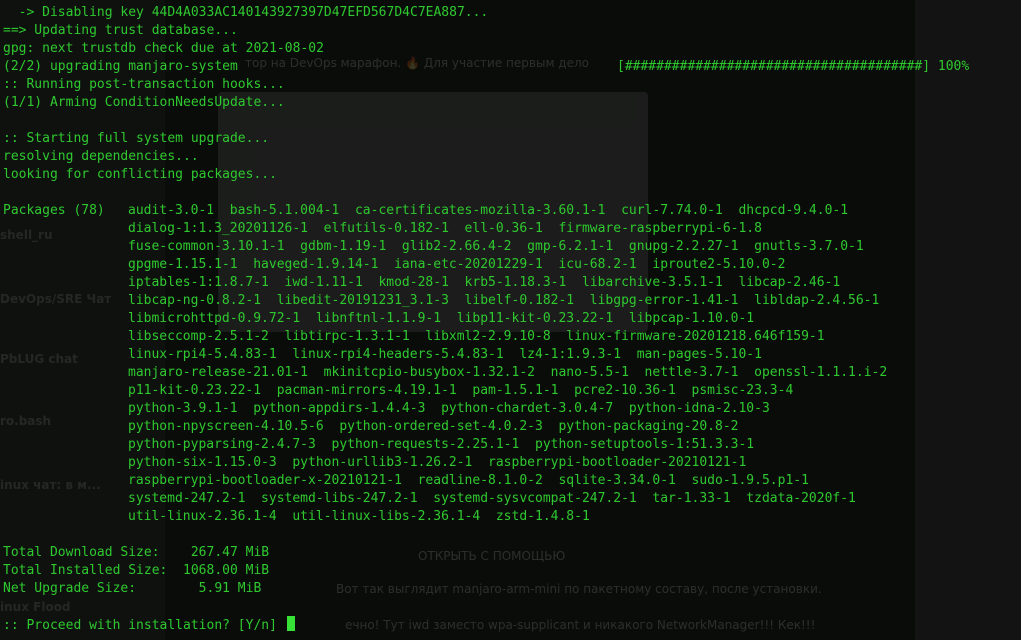 The height and width of the screenshot is (640, 1021). I want to click on terminal-line: (2/2) upgrading manjaro-system, so click(120, 66).